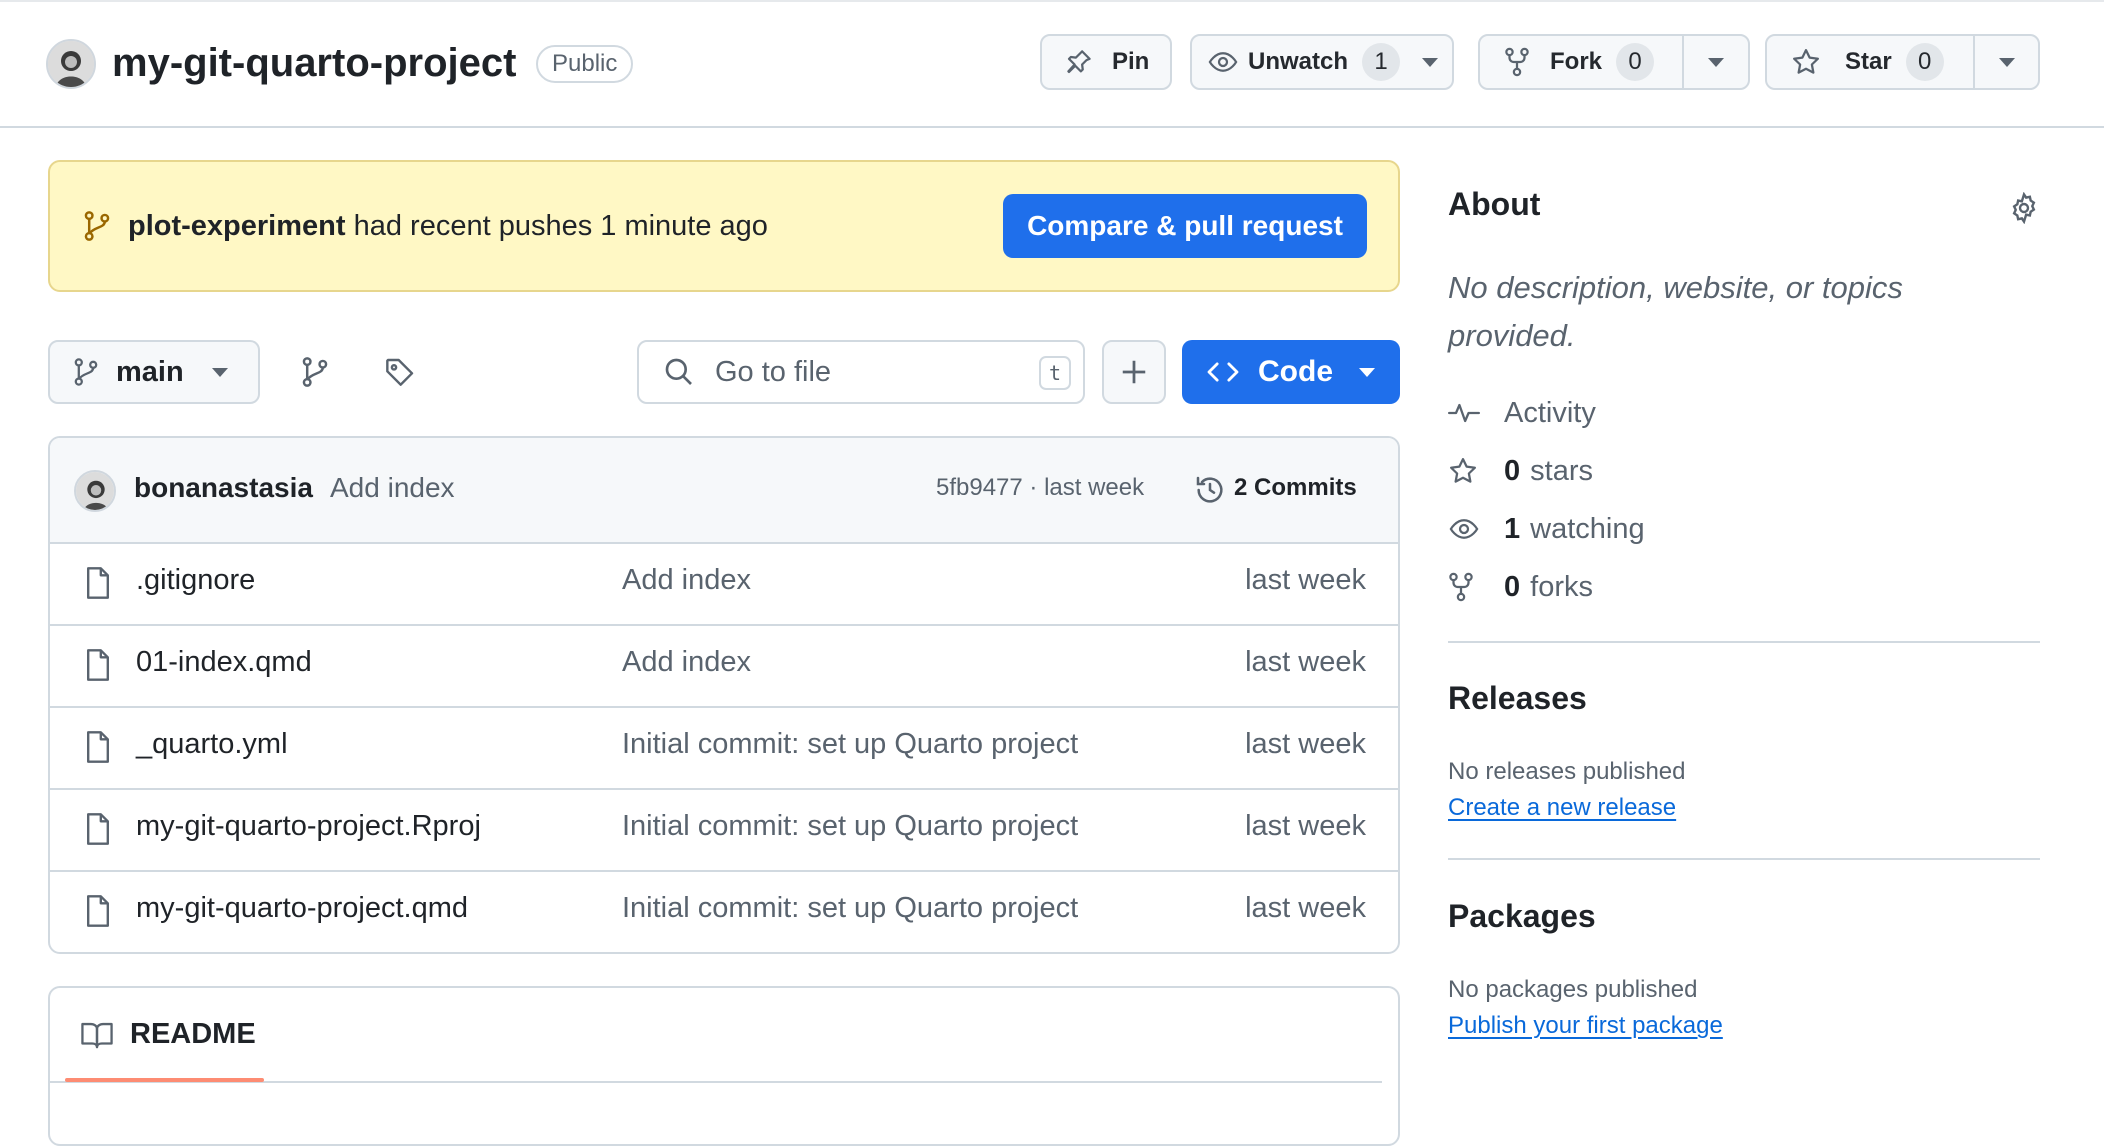 Image resolution: width=2104 pixels, height=1146 pixels. Describe the element at coordinates (223, 488) in the screenshot. I see `commit-author: bonanastasia` at that location.